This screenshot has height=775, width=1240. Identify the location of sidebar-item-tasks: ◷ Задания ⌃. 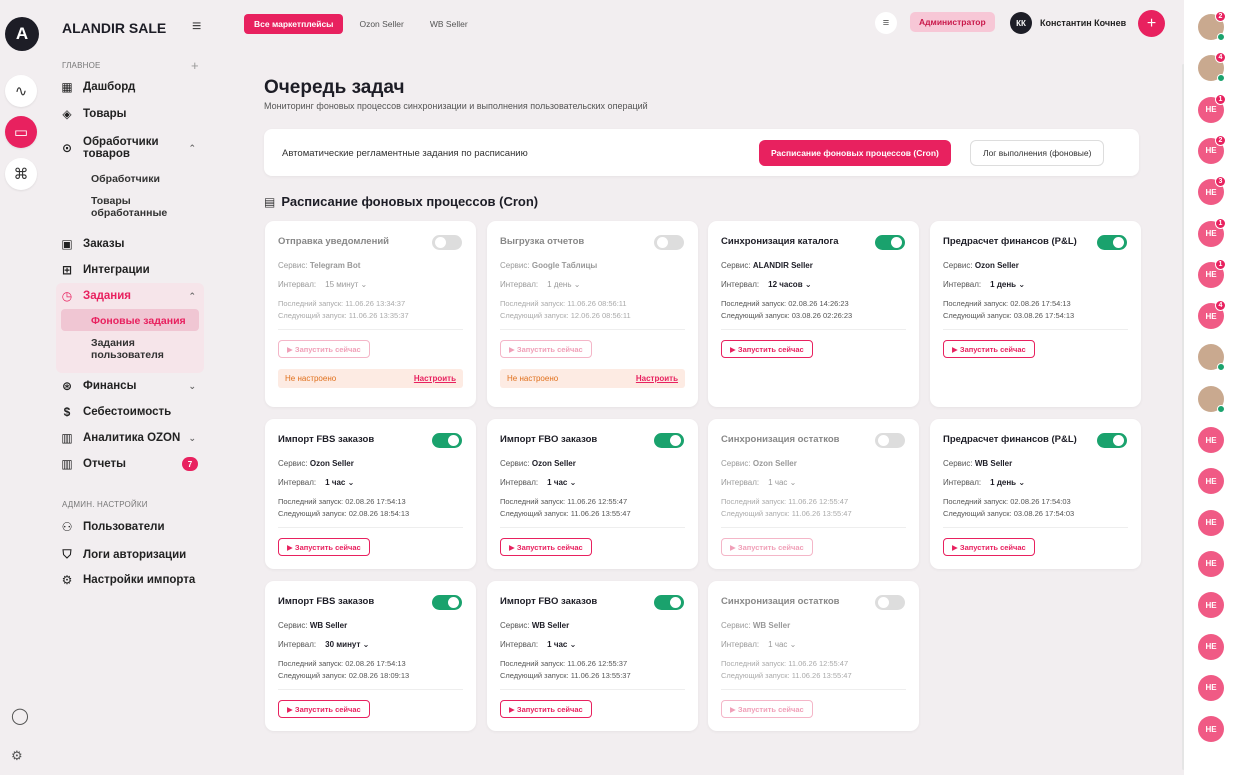
(130, 296).